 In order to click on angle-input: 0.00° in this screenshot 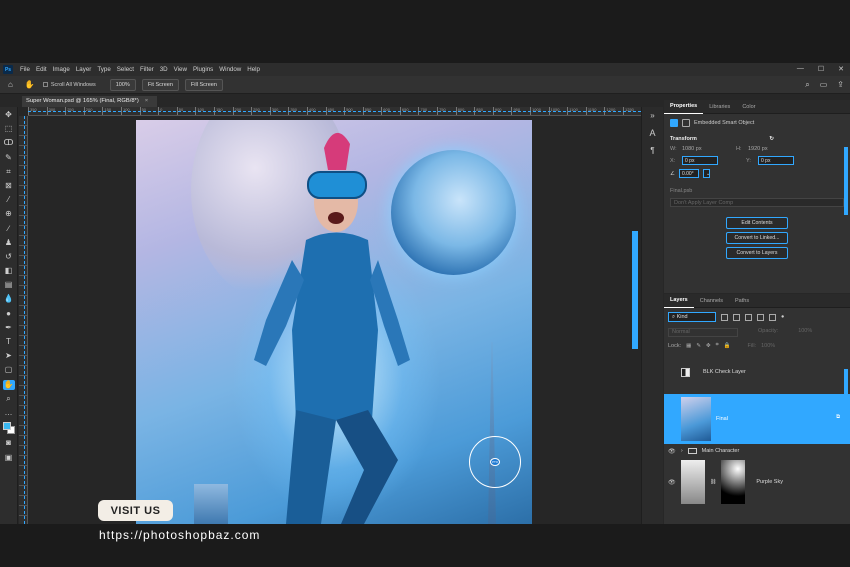, I will do `click(688, 173)`.